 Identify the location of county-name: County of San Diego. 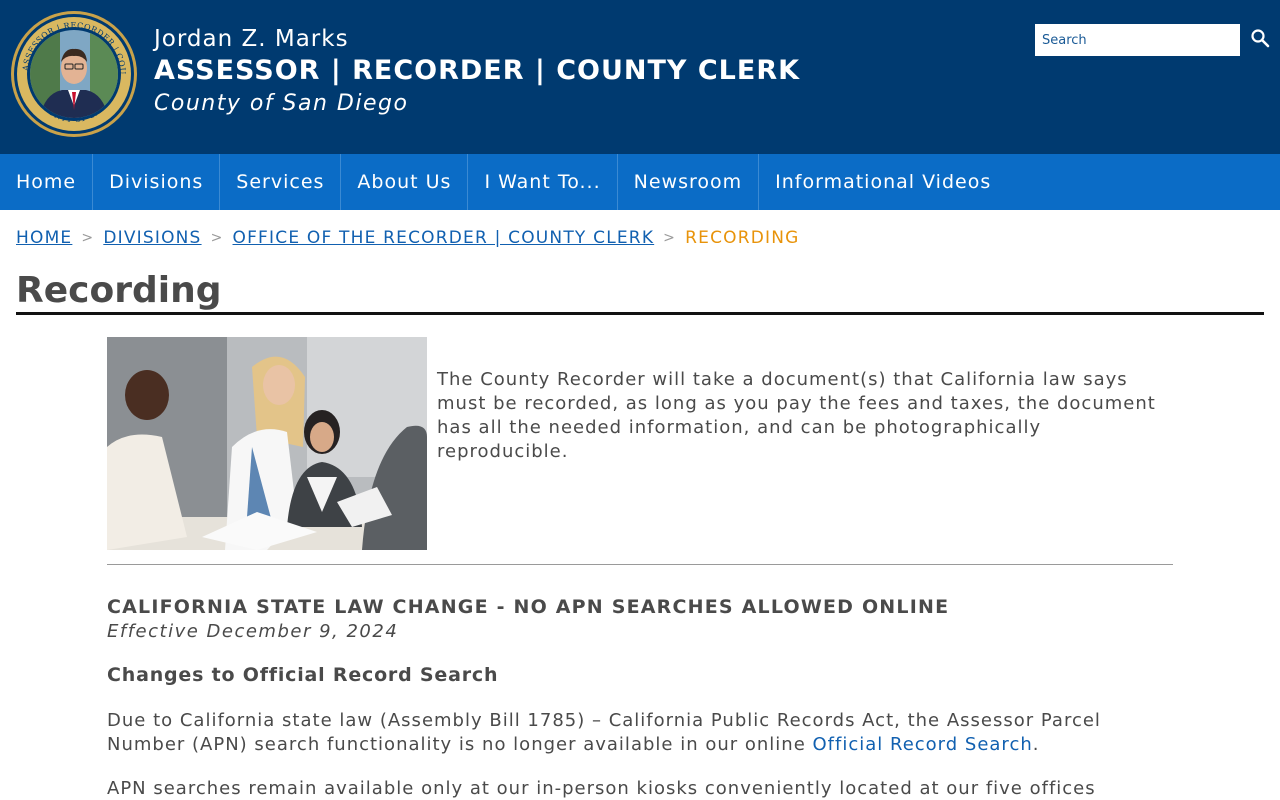
(281, 103).